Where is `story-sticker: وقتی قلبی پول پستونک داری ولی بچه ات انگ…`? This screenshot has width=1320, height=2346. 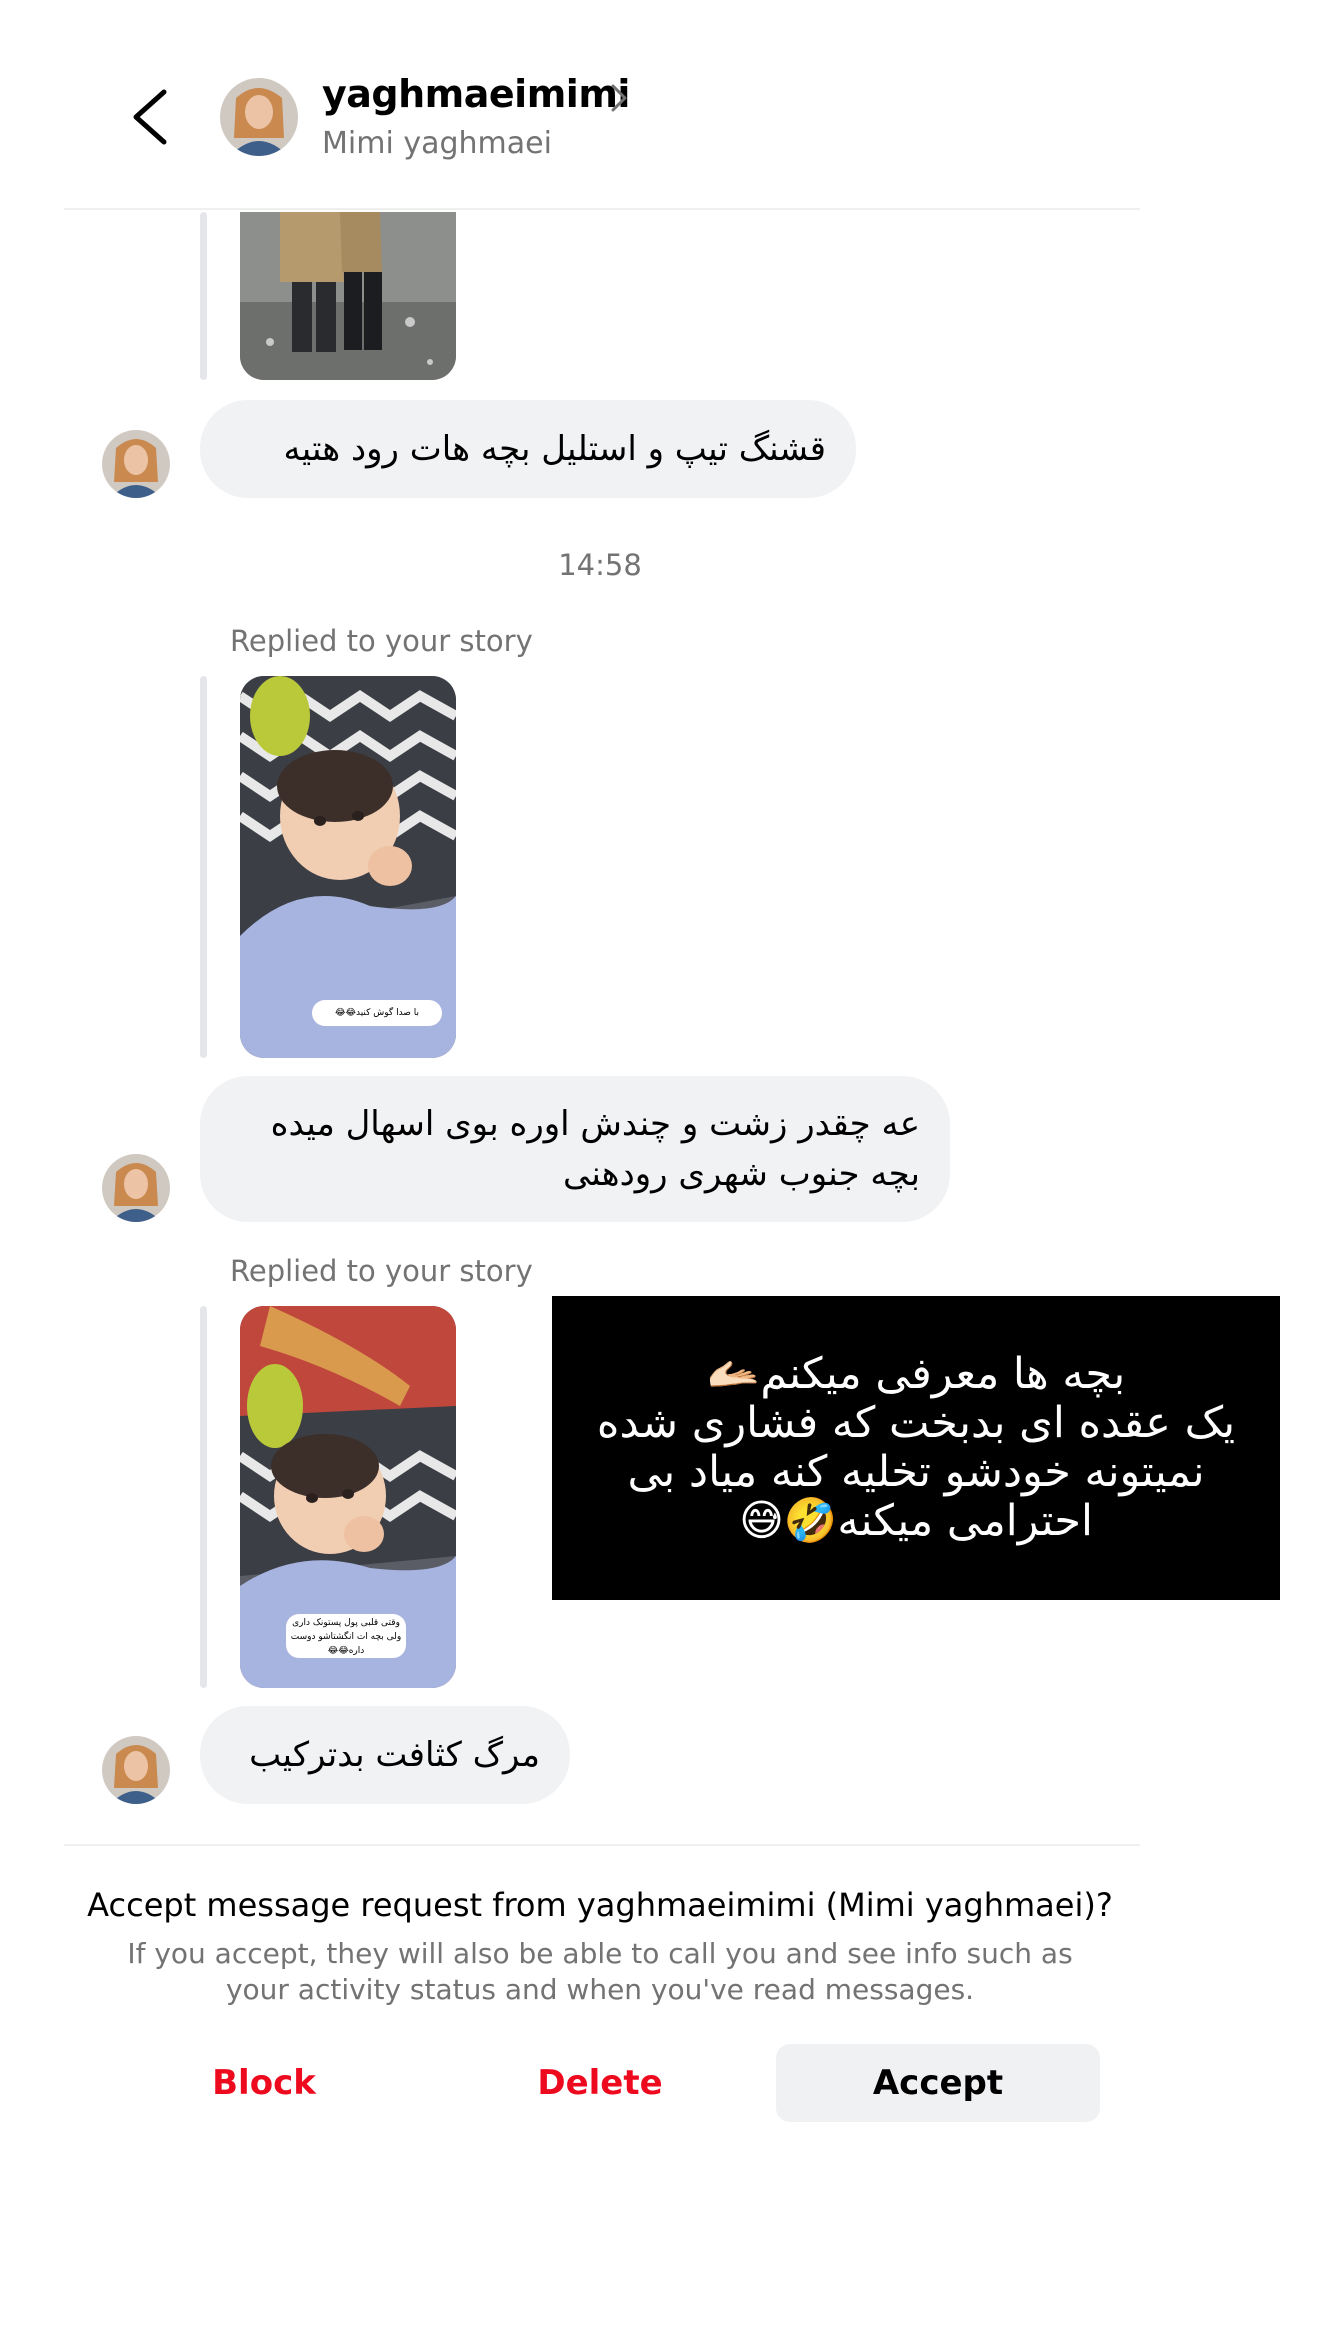 story-sticker: وقتی قلبی پول پستونک داری ولی بچه ات انگ… is located at coordinates (346, 1636).